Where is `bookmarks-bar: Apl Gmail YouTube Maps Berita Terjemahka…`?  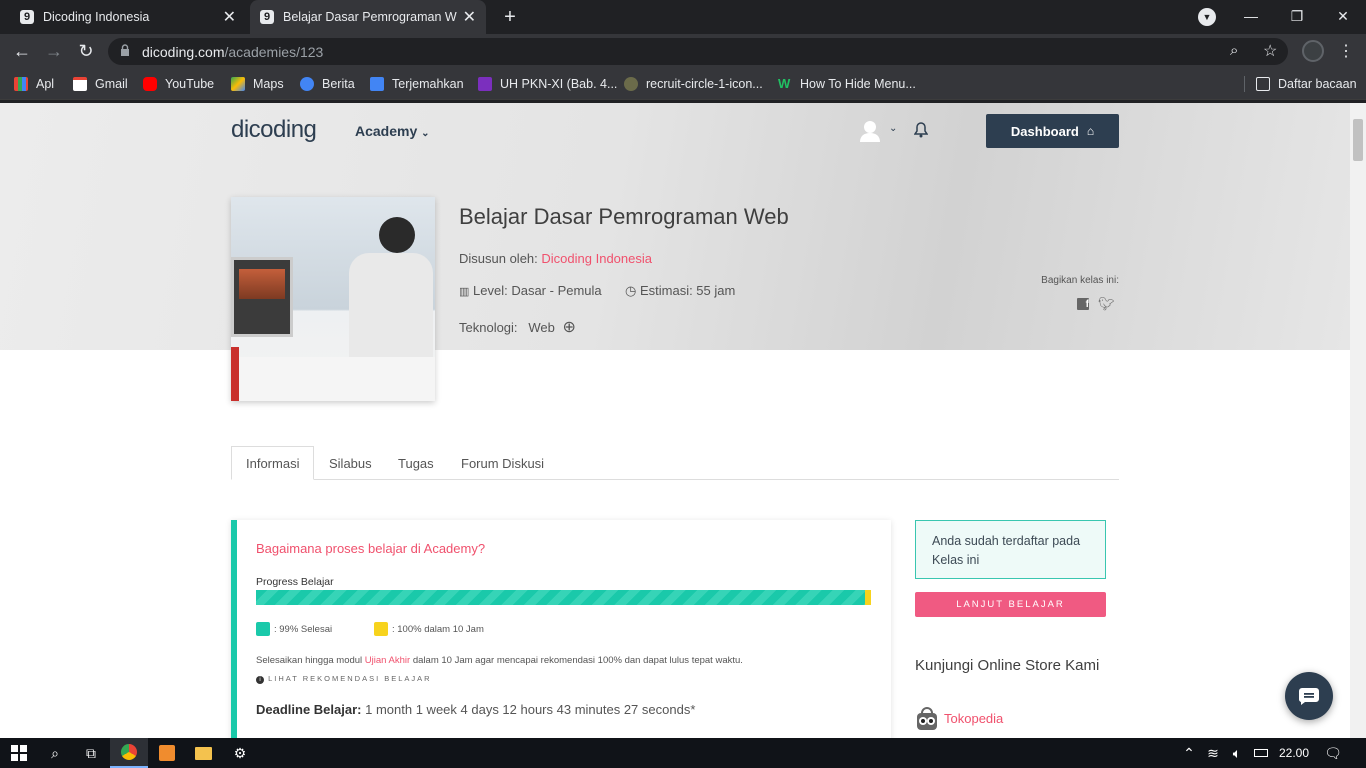 bookmarks-bar: Apl Gmail YouTube Maps Berita Terjemahka… is located at coordinates (683, 84).